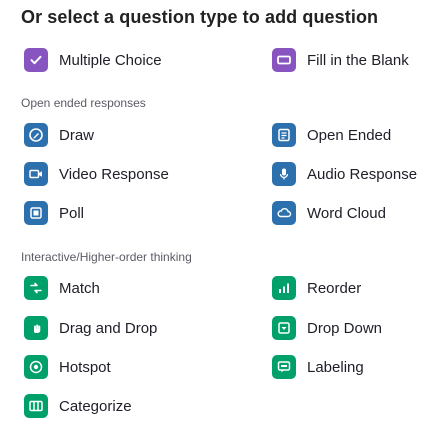 The height and width of the screenshot is (429, 445). I want to click on checkbox-icon, so click(36, 60).